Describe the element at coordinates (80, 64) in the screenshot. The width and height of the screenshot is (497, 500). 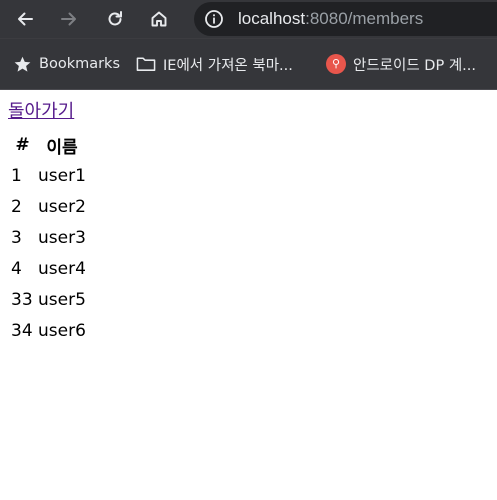
I see `bookmark-label: Bookmarks` at that location.